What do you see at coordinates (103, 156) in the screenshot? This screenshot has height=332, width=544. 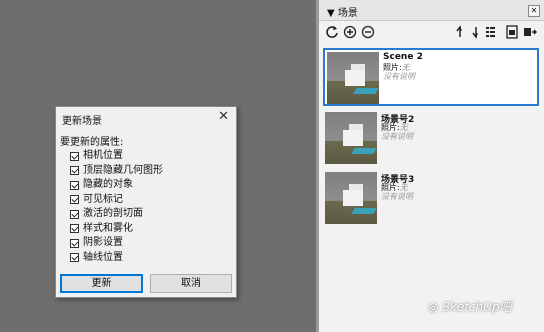 I see `checkbox-label: 相机位置` at bounding box center [103, 156].